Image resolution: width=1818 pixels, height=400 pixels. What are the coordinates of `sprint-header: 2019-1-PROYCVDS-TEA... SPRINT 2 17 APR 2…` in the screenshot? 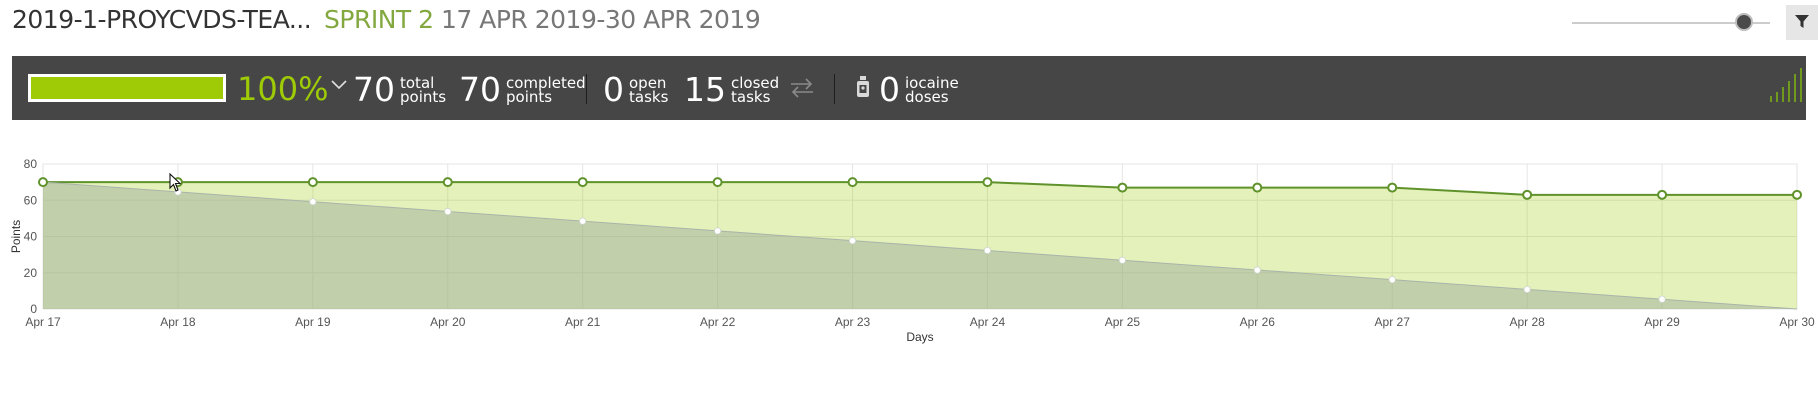 It's located at (909, 25).